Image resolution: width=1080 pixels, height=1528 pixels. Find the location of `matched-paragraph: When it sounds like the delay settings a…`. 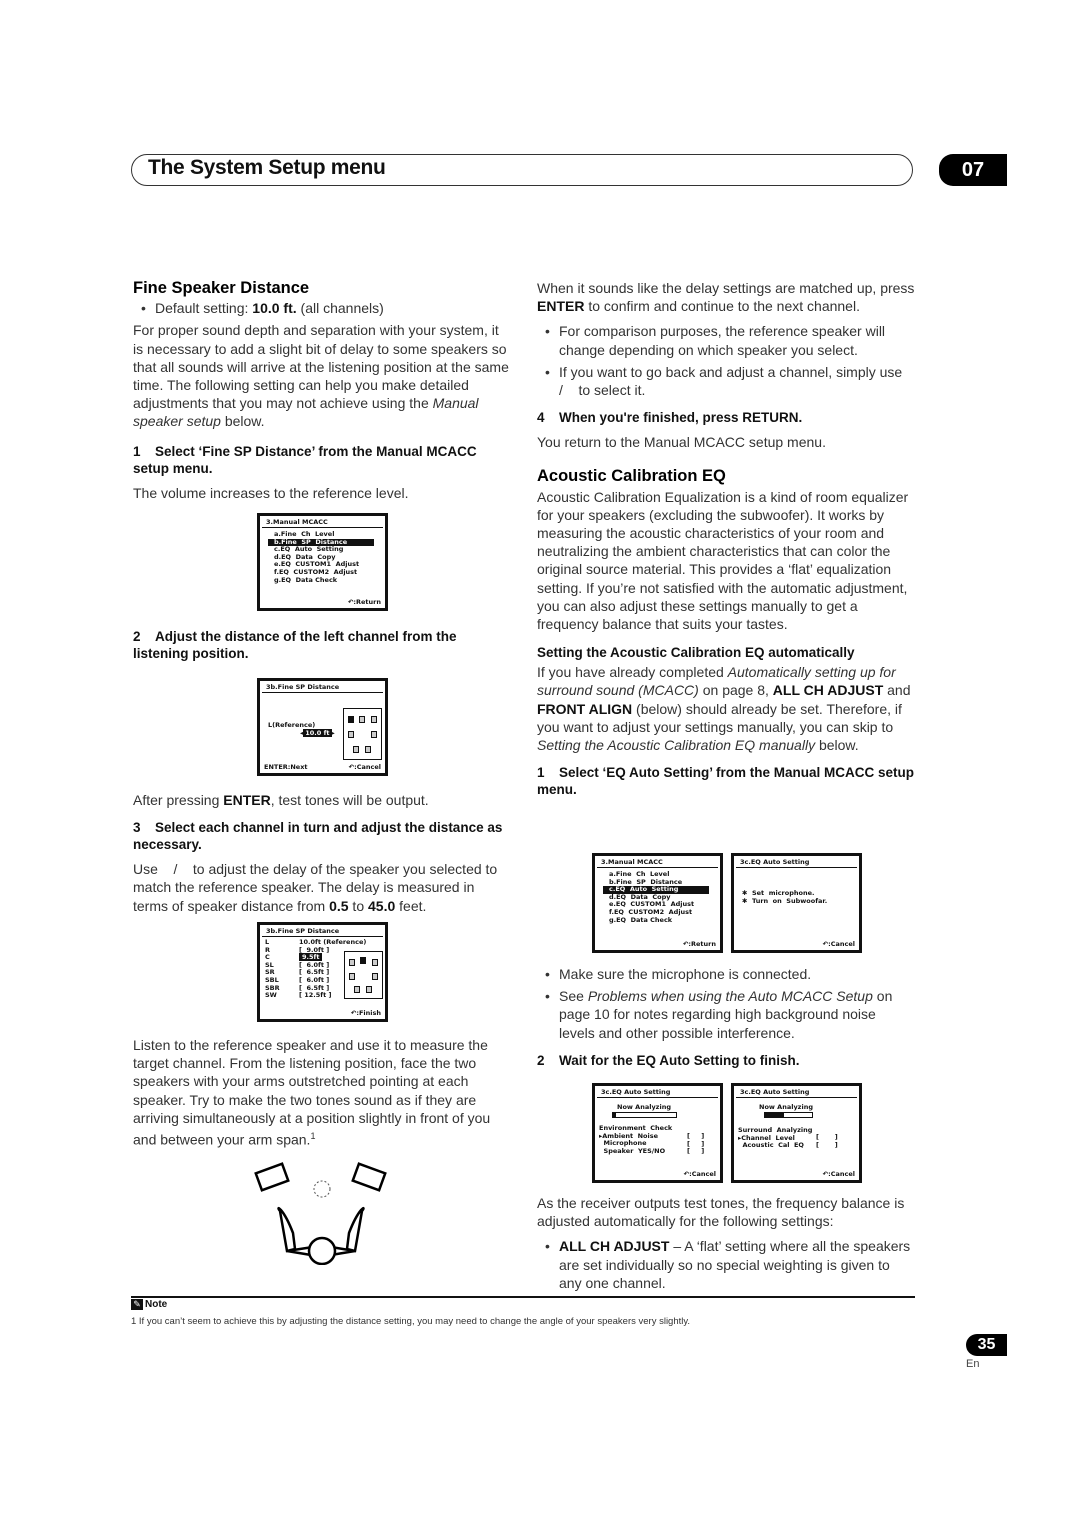

matched-paragraph: When it sounds like the delay settings a… is located at coordinates (726, 297).